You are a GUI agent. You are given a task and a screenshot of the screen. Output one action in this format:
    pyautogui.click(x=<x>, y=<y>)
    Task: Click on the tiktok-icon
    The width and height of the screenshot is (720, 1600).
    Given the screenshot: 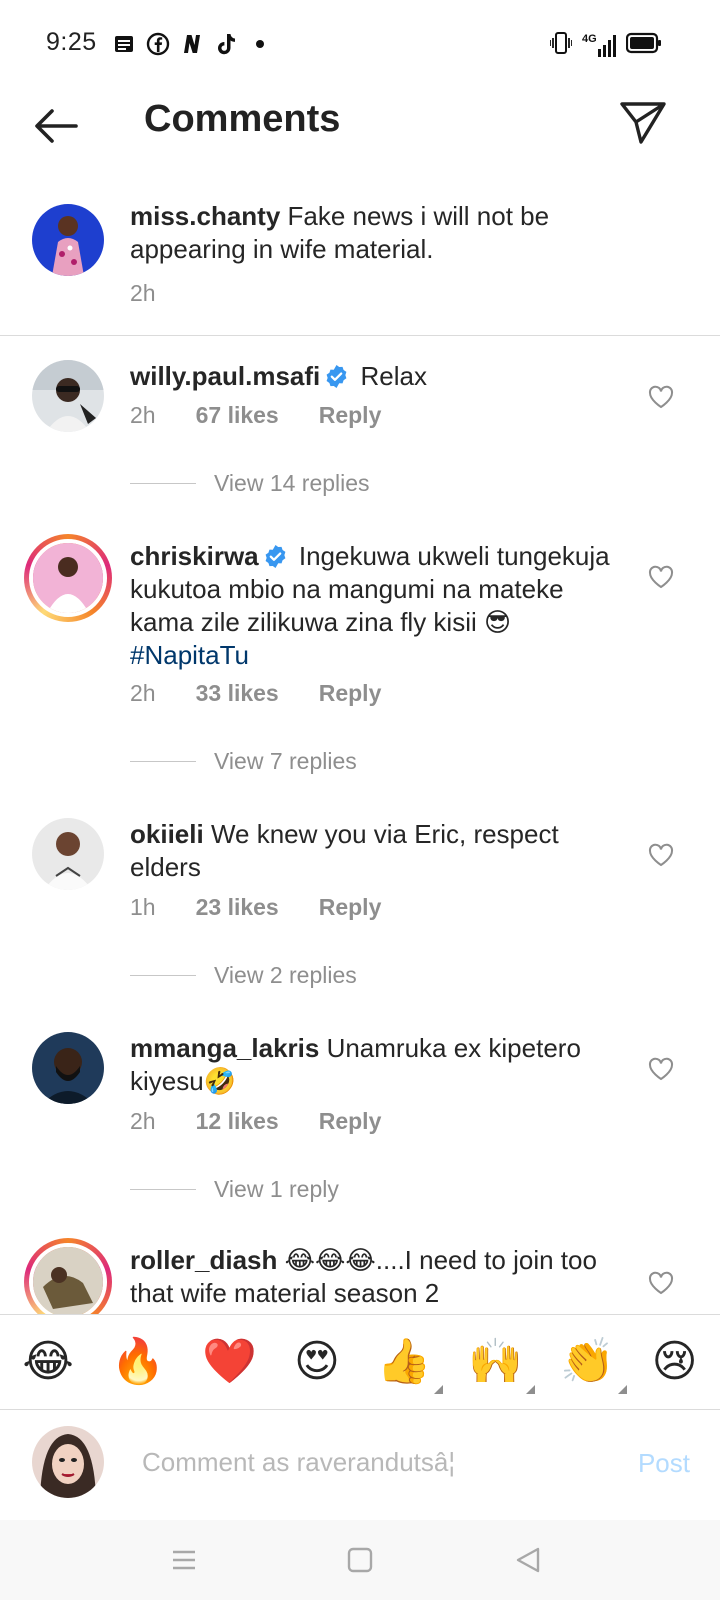 What is the action you would take?
    pyautogui.click(x=226, y=44)
    